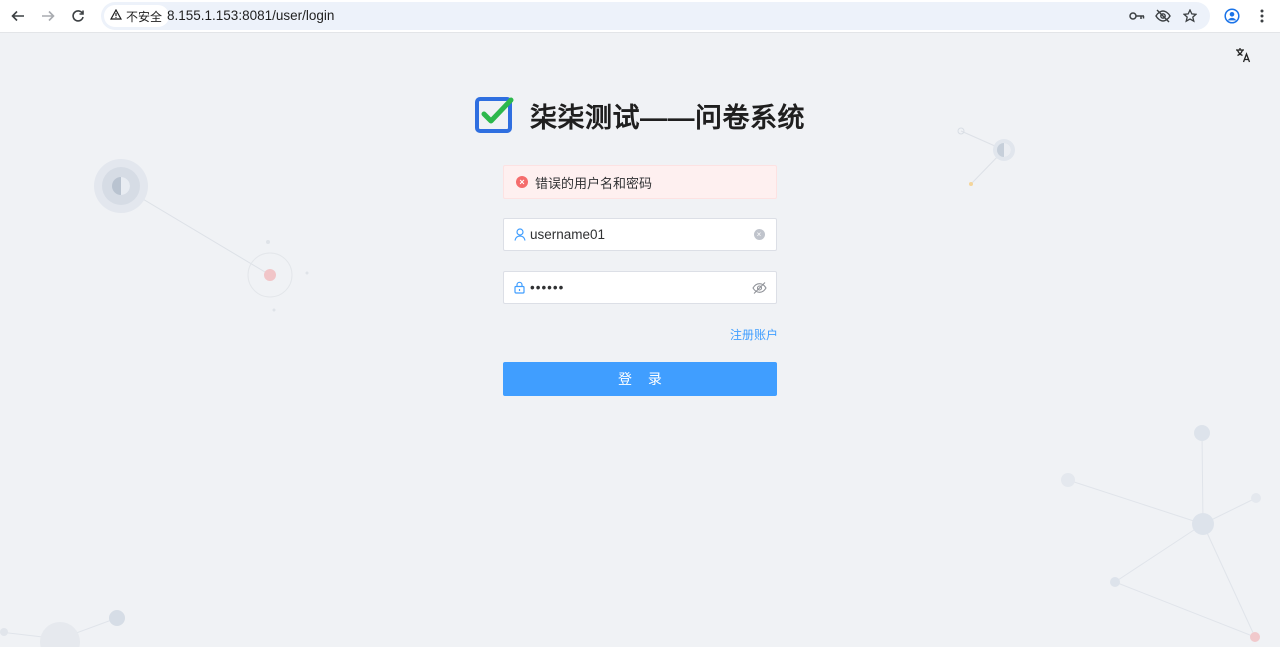  I want to click on forward-arrow-icon, so click(48, 16).